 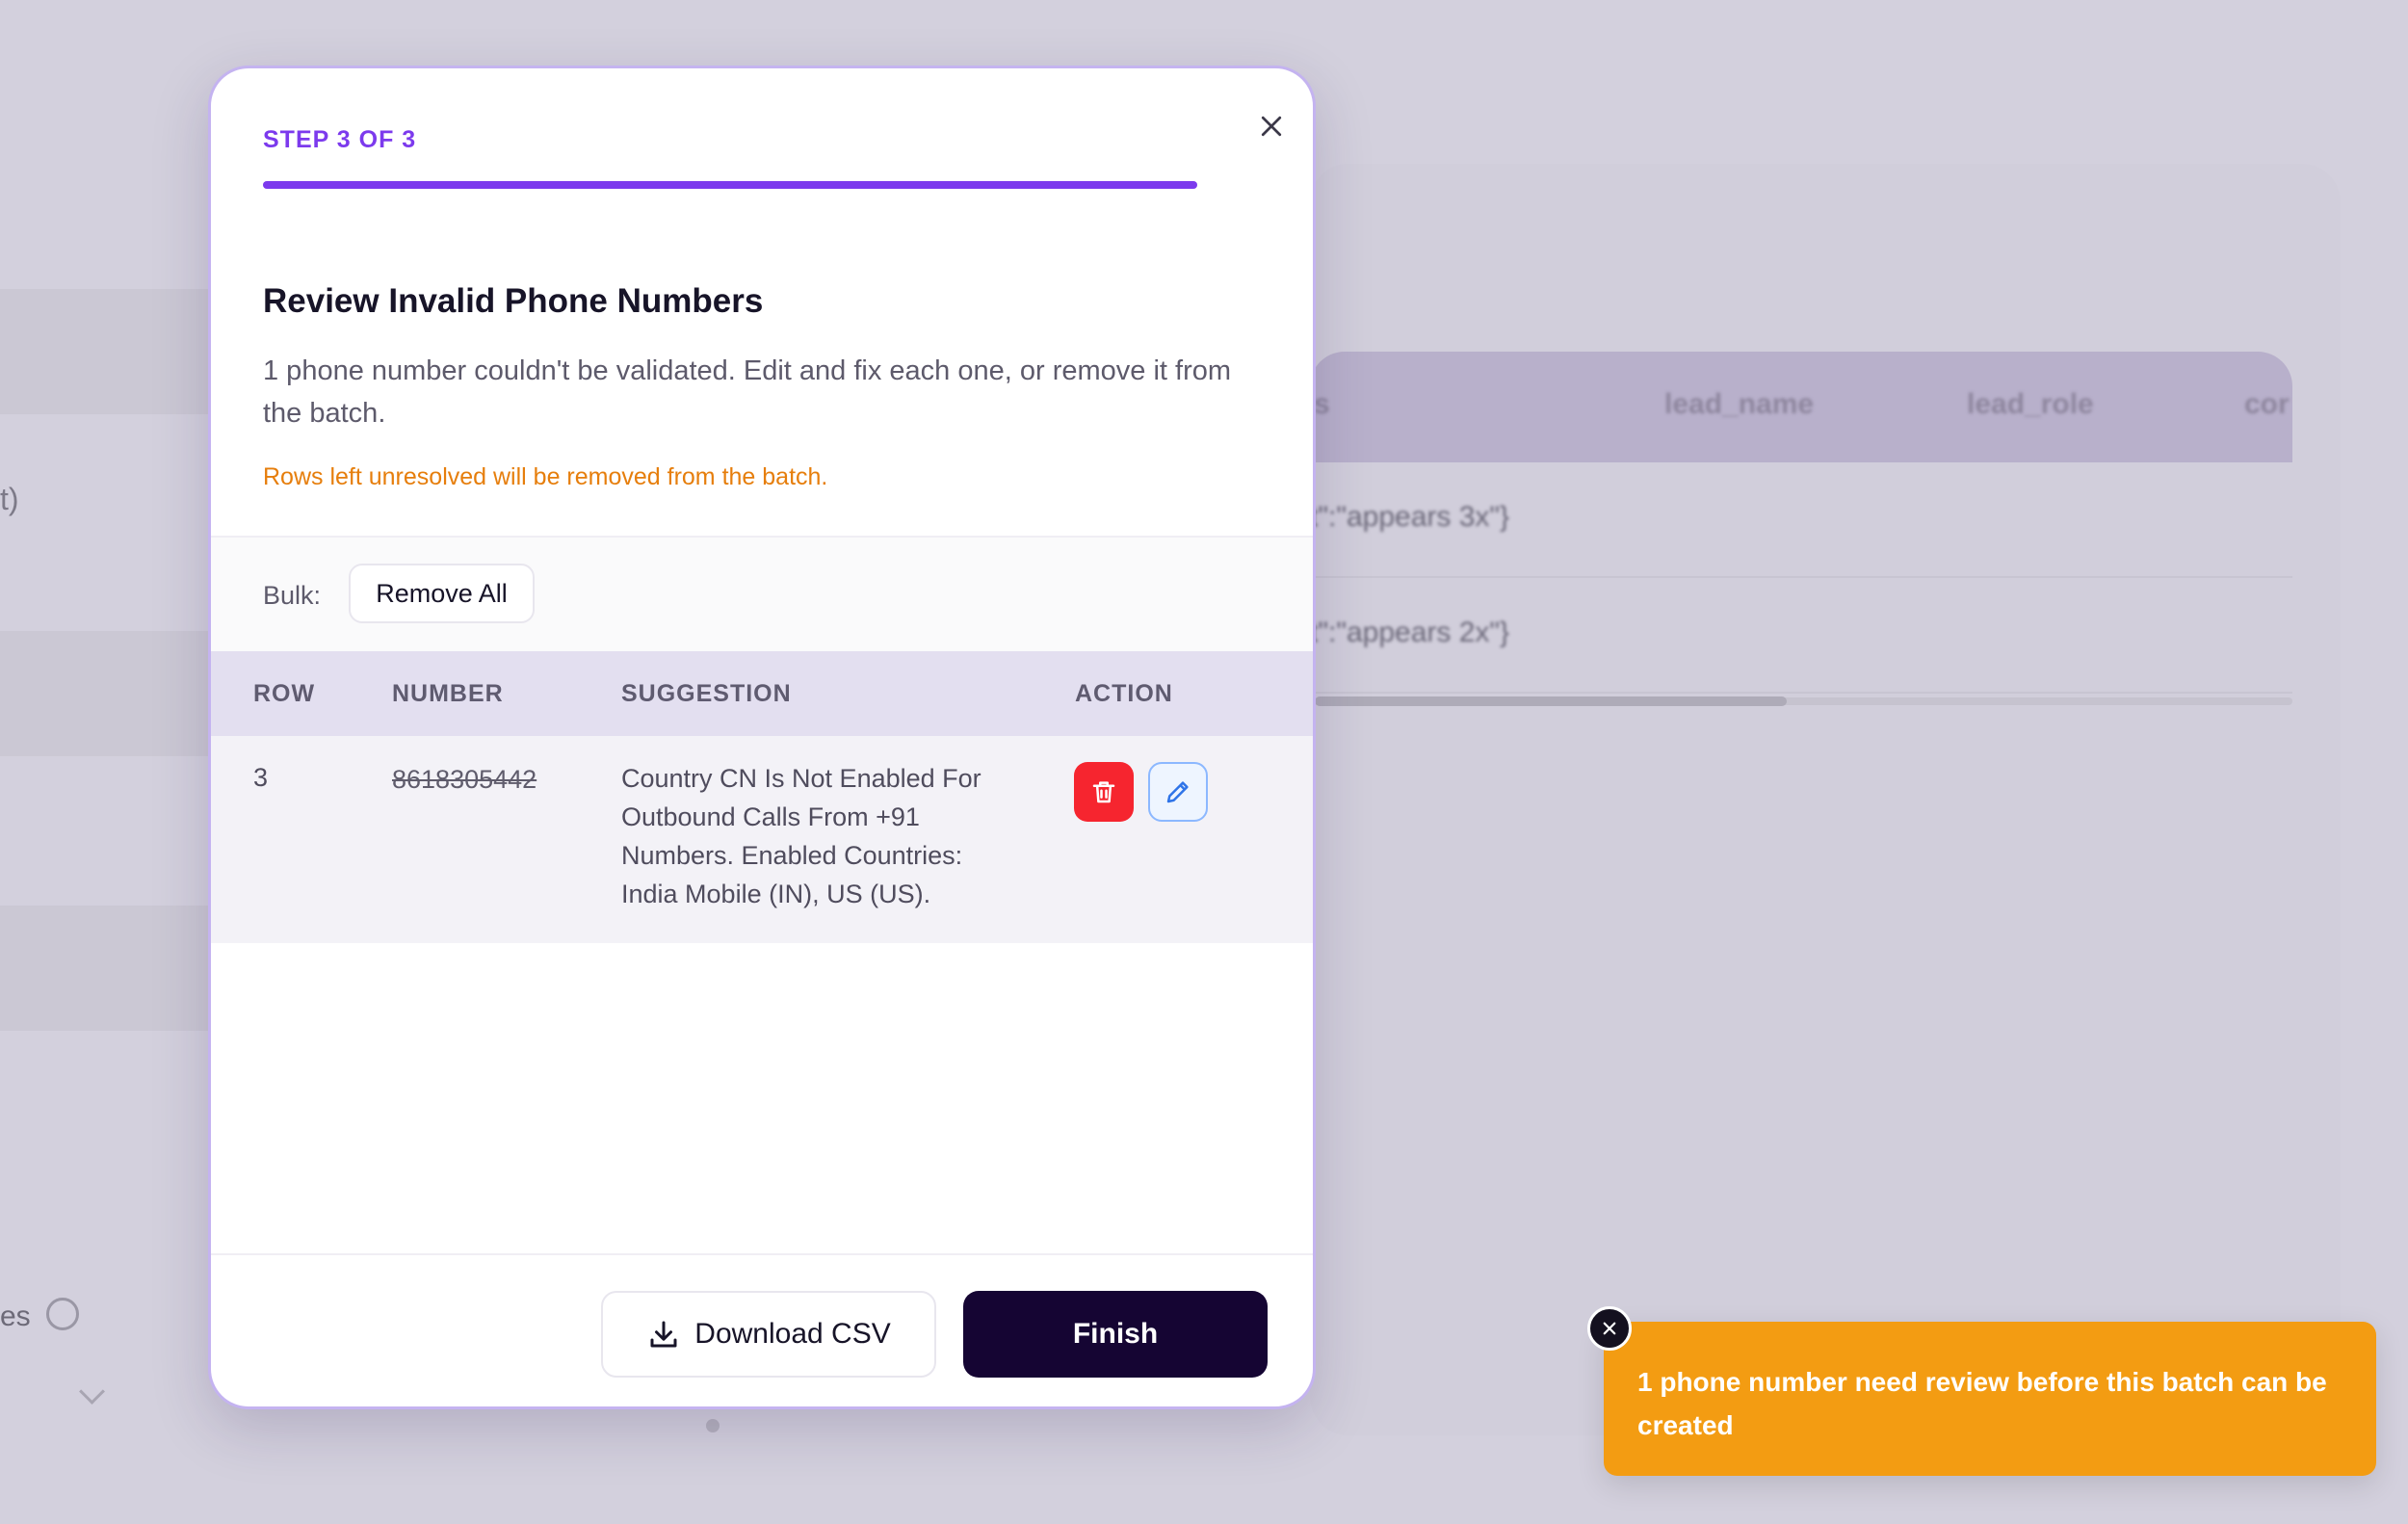 I want to click on close-icon, so click(x=1271, y=127).